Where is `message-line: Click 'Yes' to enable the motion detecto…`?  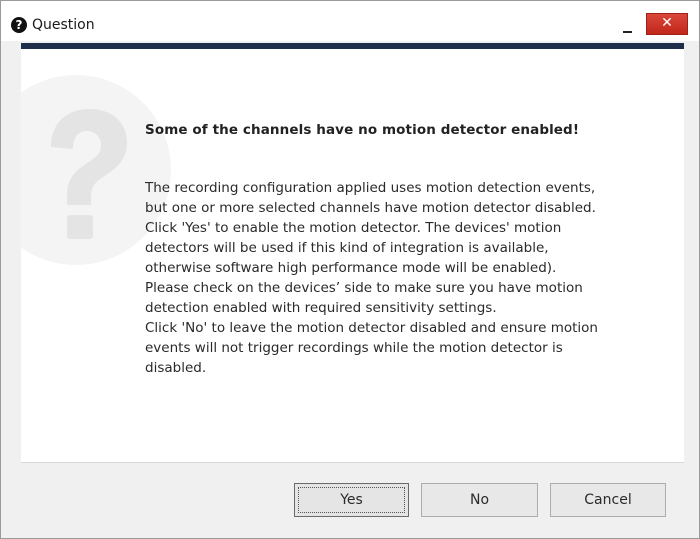
message-line: Click 'Yes' to enable the motion detecto… is located at coordinates (353, 228).